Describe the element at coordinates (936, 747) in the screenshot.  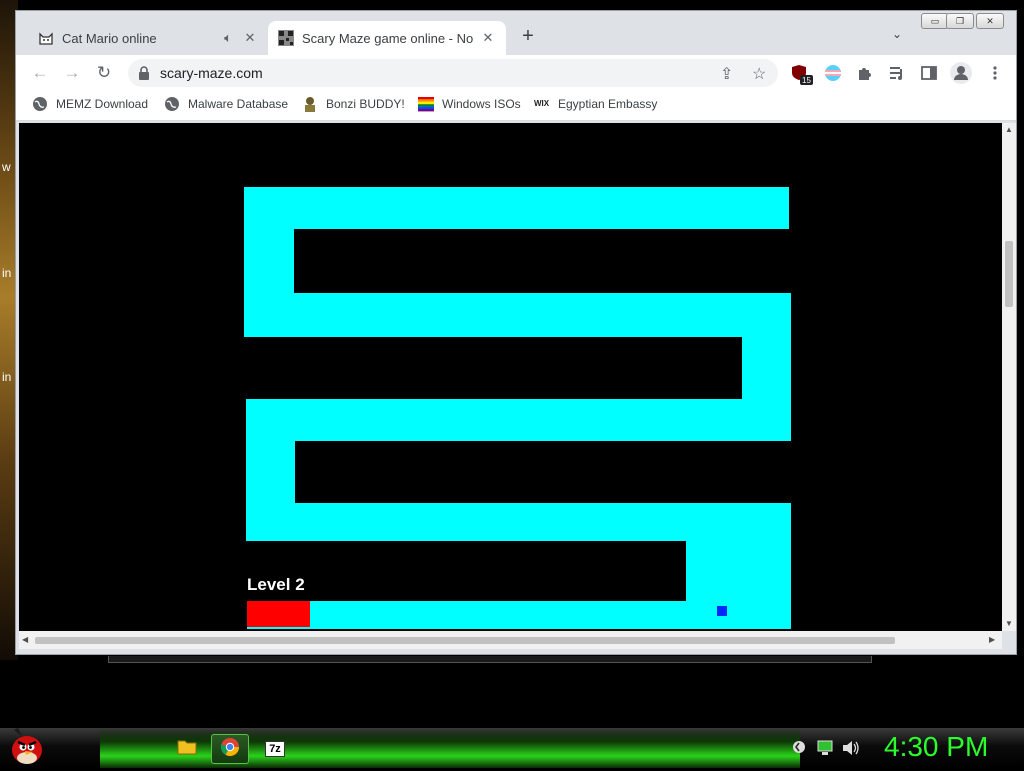
I see `taskbar-clock: 4:30 PM` at that location.